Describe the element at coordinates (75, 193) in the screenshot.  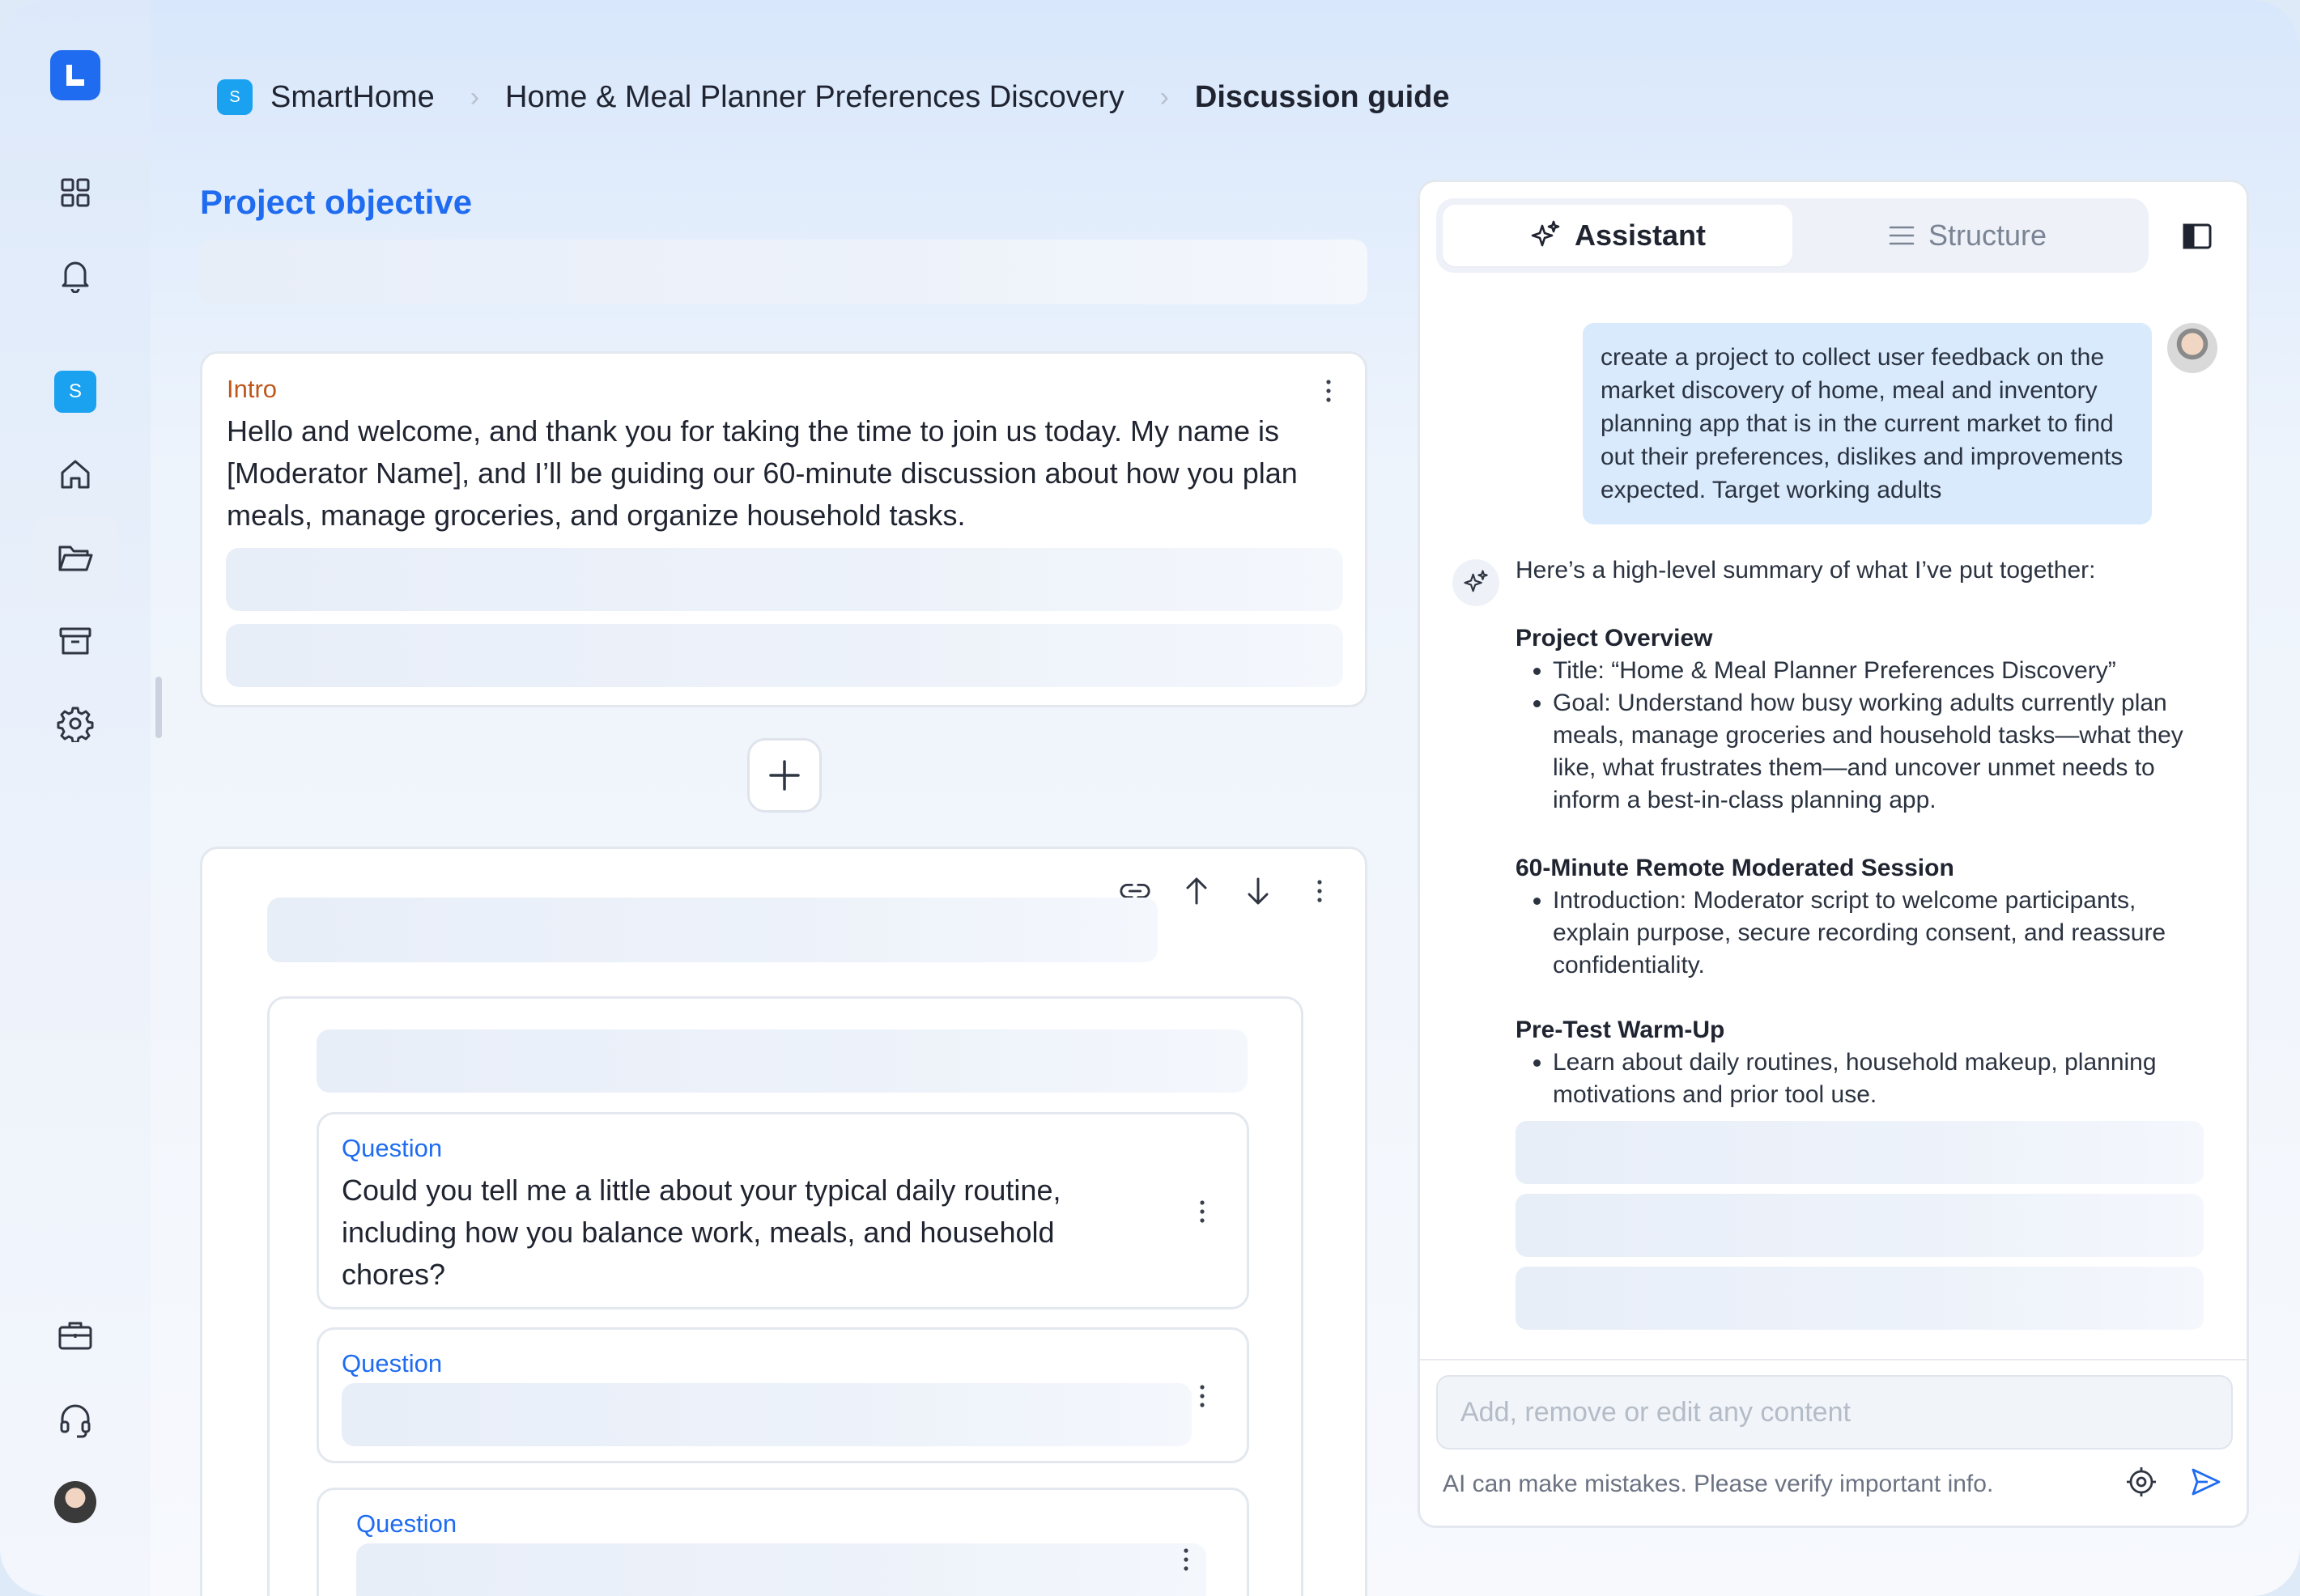
I see `dashboard-icon` at that location.